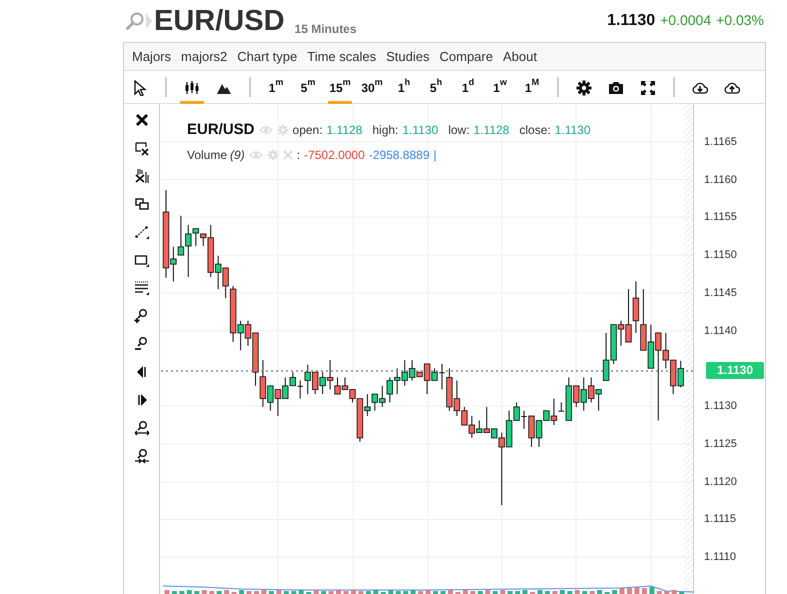 This screenshot has width=787, height=594. I want to click on time-scale-tab: 1$^{w}$, so click(500, 89).